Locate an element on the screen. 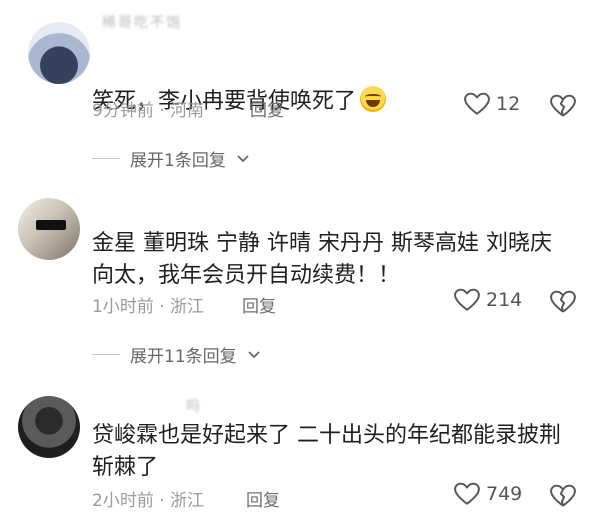 Image resolution: width=600 pixels, height=530 pixels. expand-replies-label: 展开1条回复 is located at coordinates (178, 161).